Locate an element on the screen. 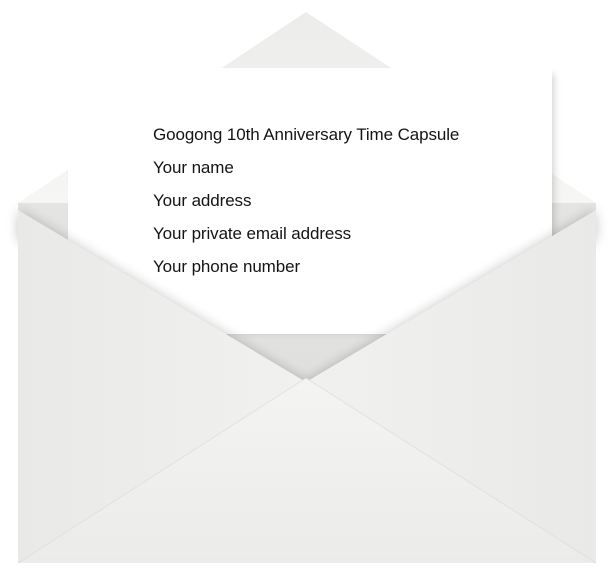 The image size is (614, 569). letter-line-phone: Your phone number is located at coordinates (227, 266).